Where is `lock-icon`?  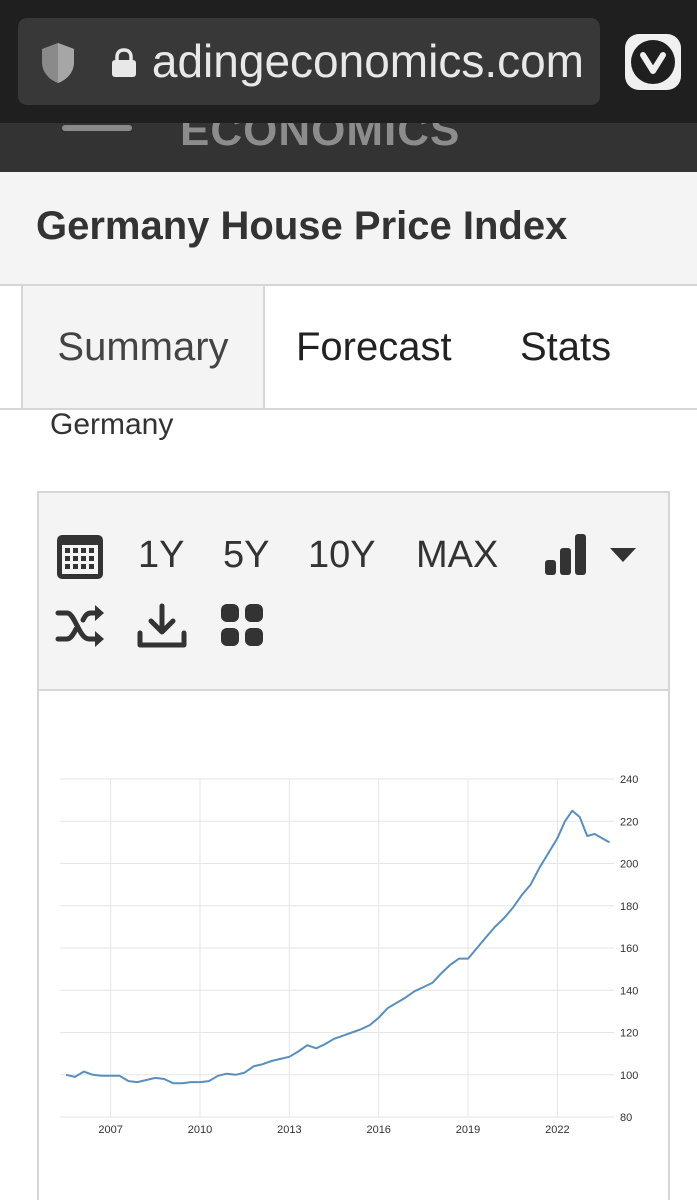 lock-icon is located at coordinates (124, 62).